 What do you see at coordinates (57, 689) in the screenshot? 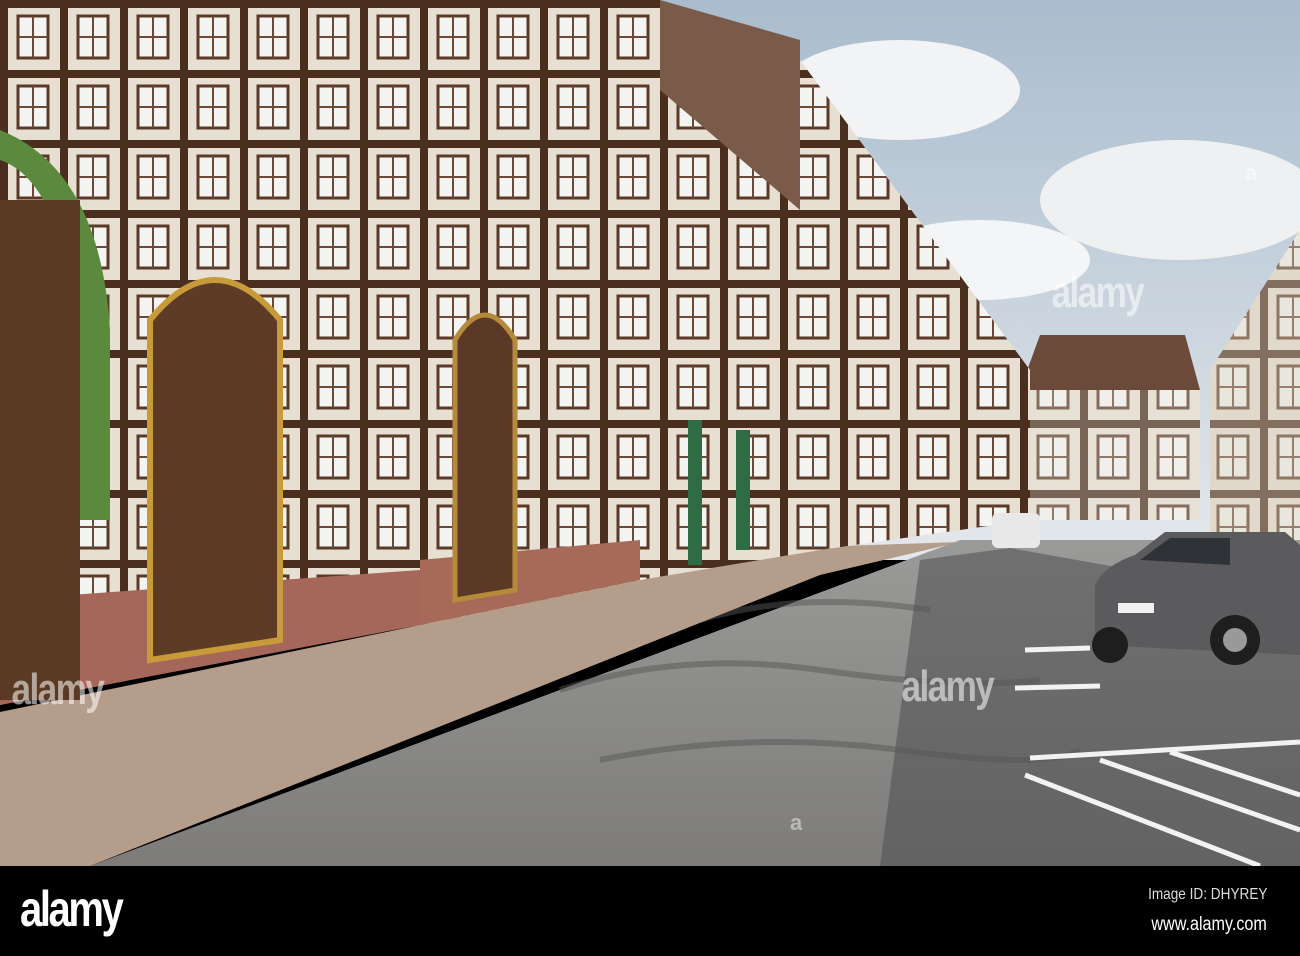
I see `watermark-logo-left: alamy` at bounding box center [57, 689].